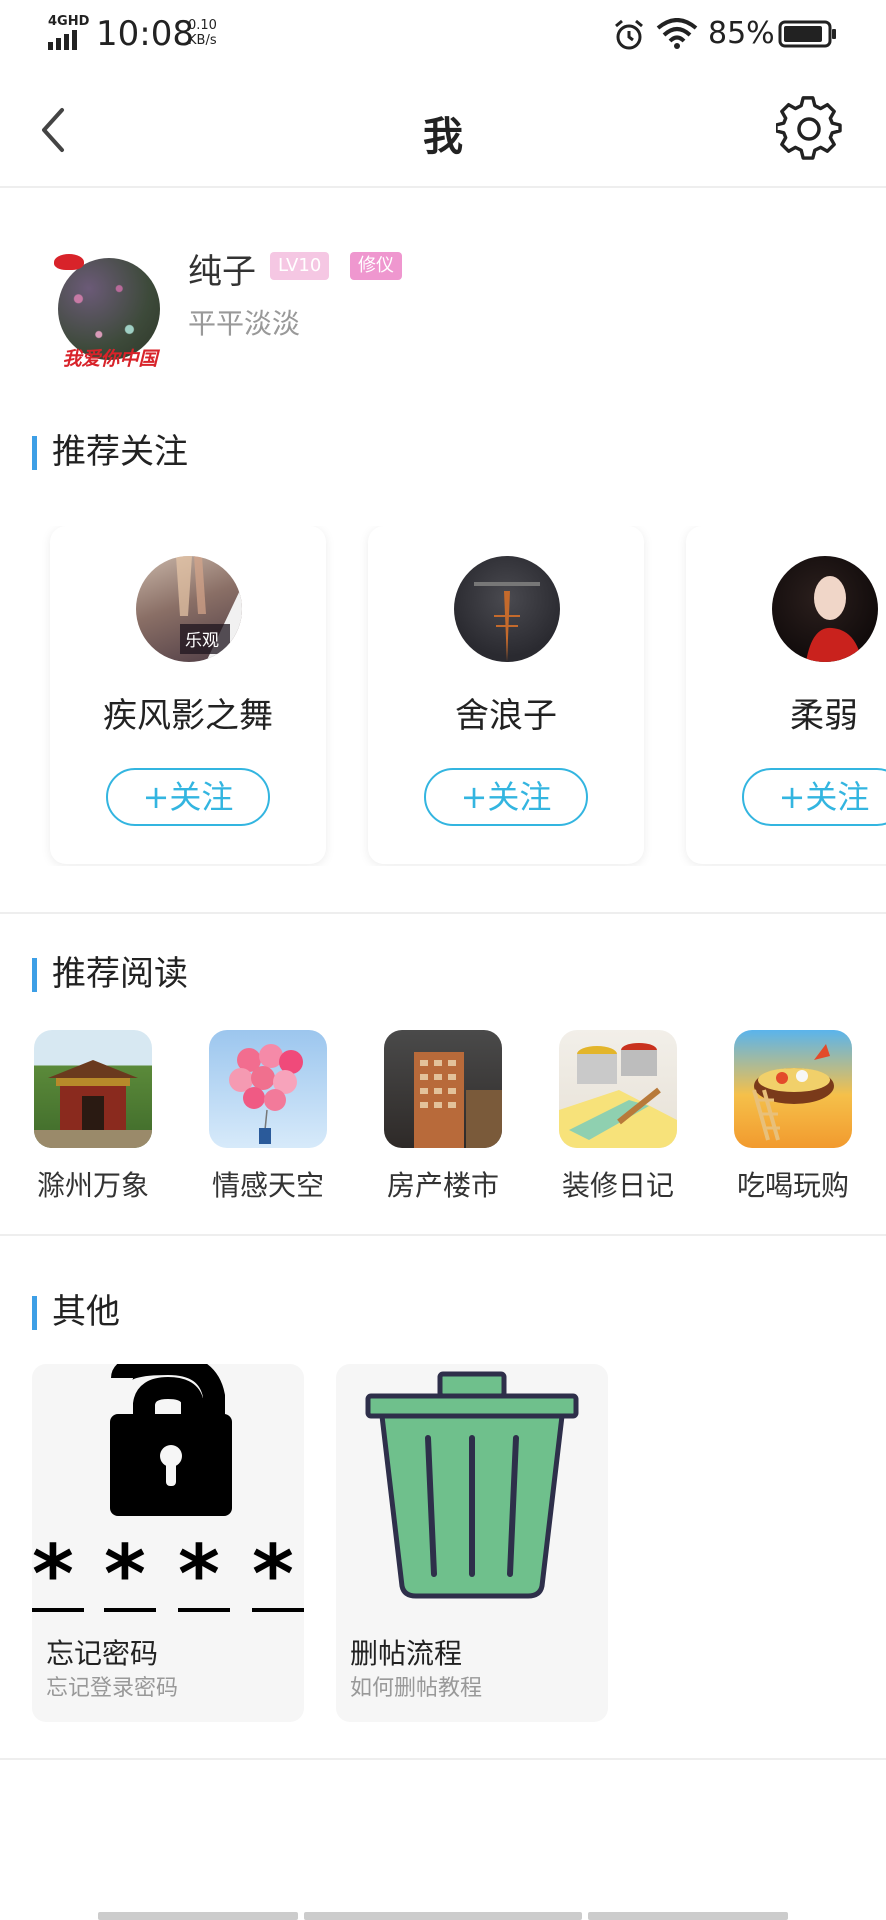  What do you see at coordinates (76, 1312) in the screenshot?
I see `section-title-other: 其他` at bounding box center [76, 1312].